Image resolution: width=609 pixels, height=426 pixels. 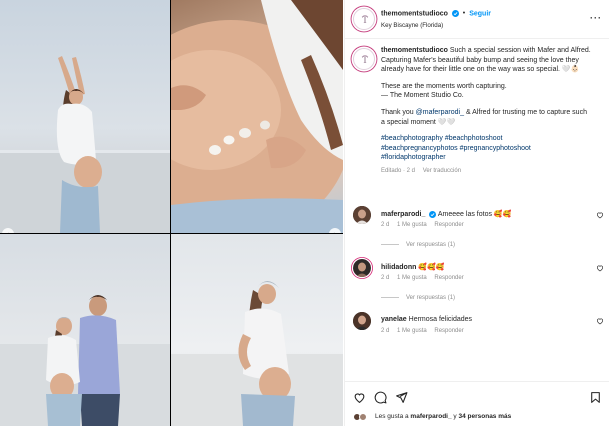 What do you see at coordinates (596, 18) in the screenshot?
I see `more-options-icon: ···` at bounding box center [596, 18].